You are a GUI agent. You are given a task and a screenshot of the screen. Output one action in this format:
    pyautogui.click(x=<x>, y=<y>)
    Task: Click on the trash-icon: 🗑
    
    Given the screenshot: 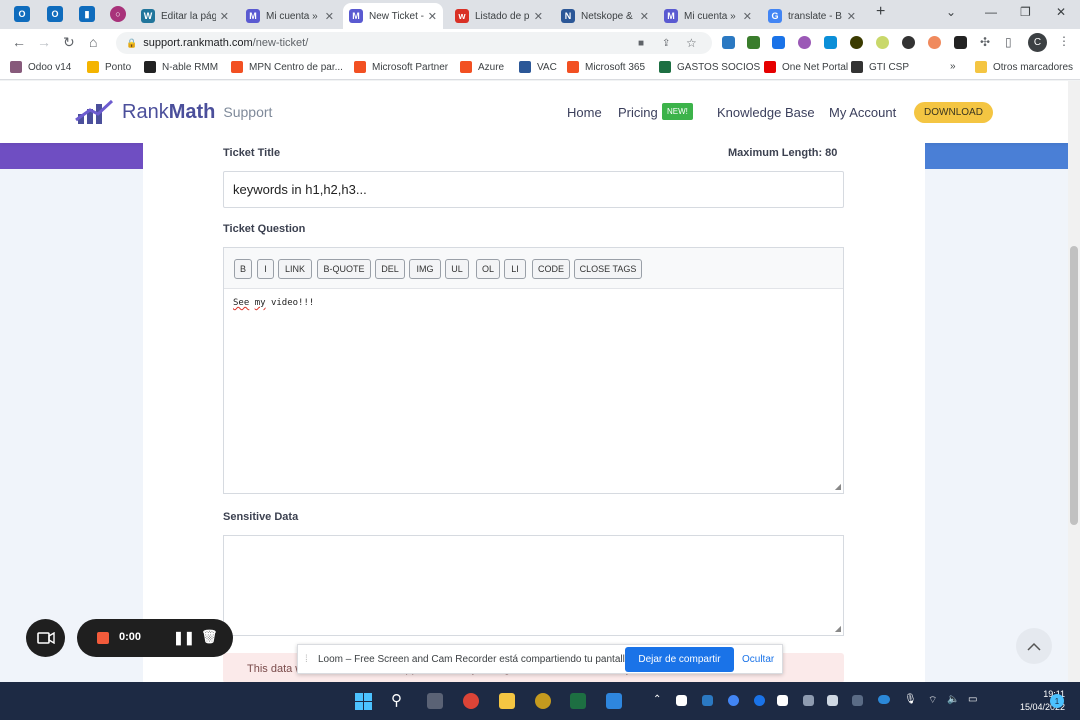 What is the action you would take?
    pyautogui.click(x=209, y=637)
    